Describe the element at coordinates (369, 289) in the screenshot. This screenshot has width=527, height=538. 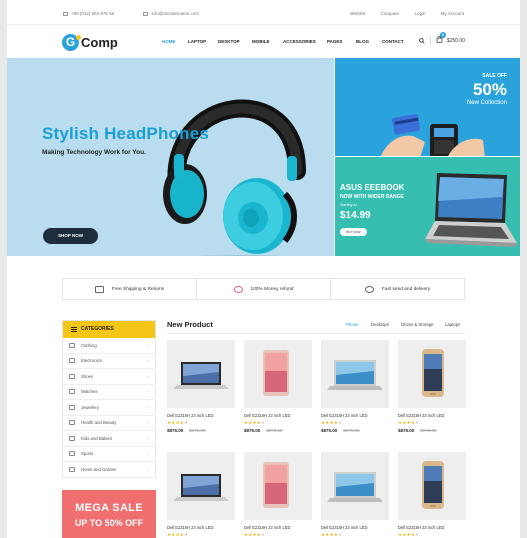
I see `clock-icon` at that location.